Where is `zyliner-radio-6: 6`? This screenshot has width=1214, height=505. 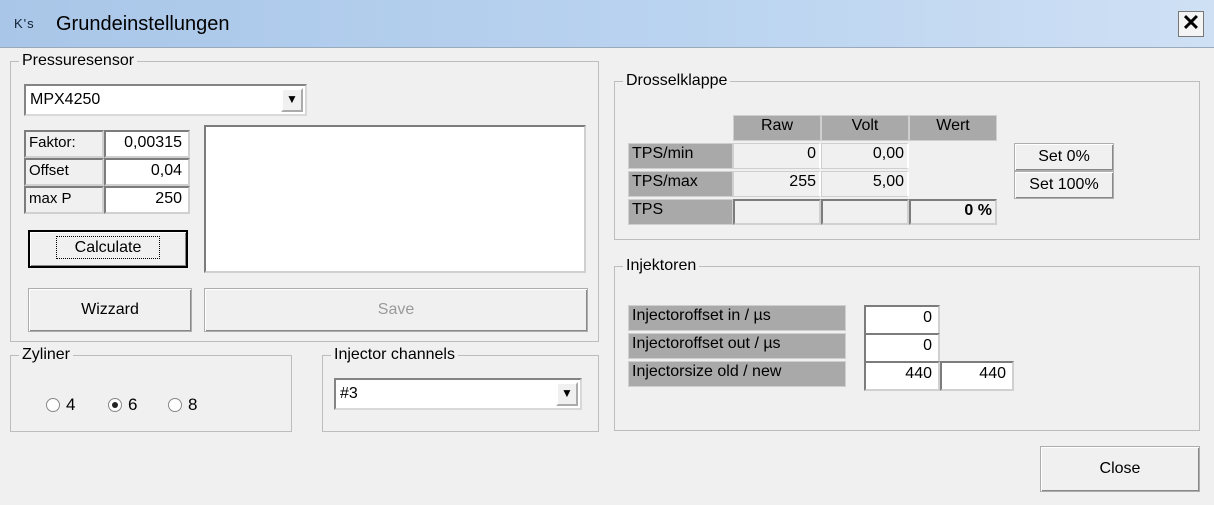 zyliner-radio-6: 6 is located at coordinates (122, 405).